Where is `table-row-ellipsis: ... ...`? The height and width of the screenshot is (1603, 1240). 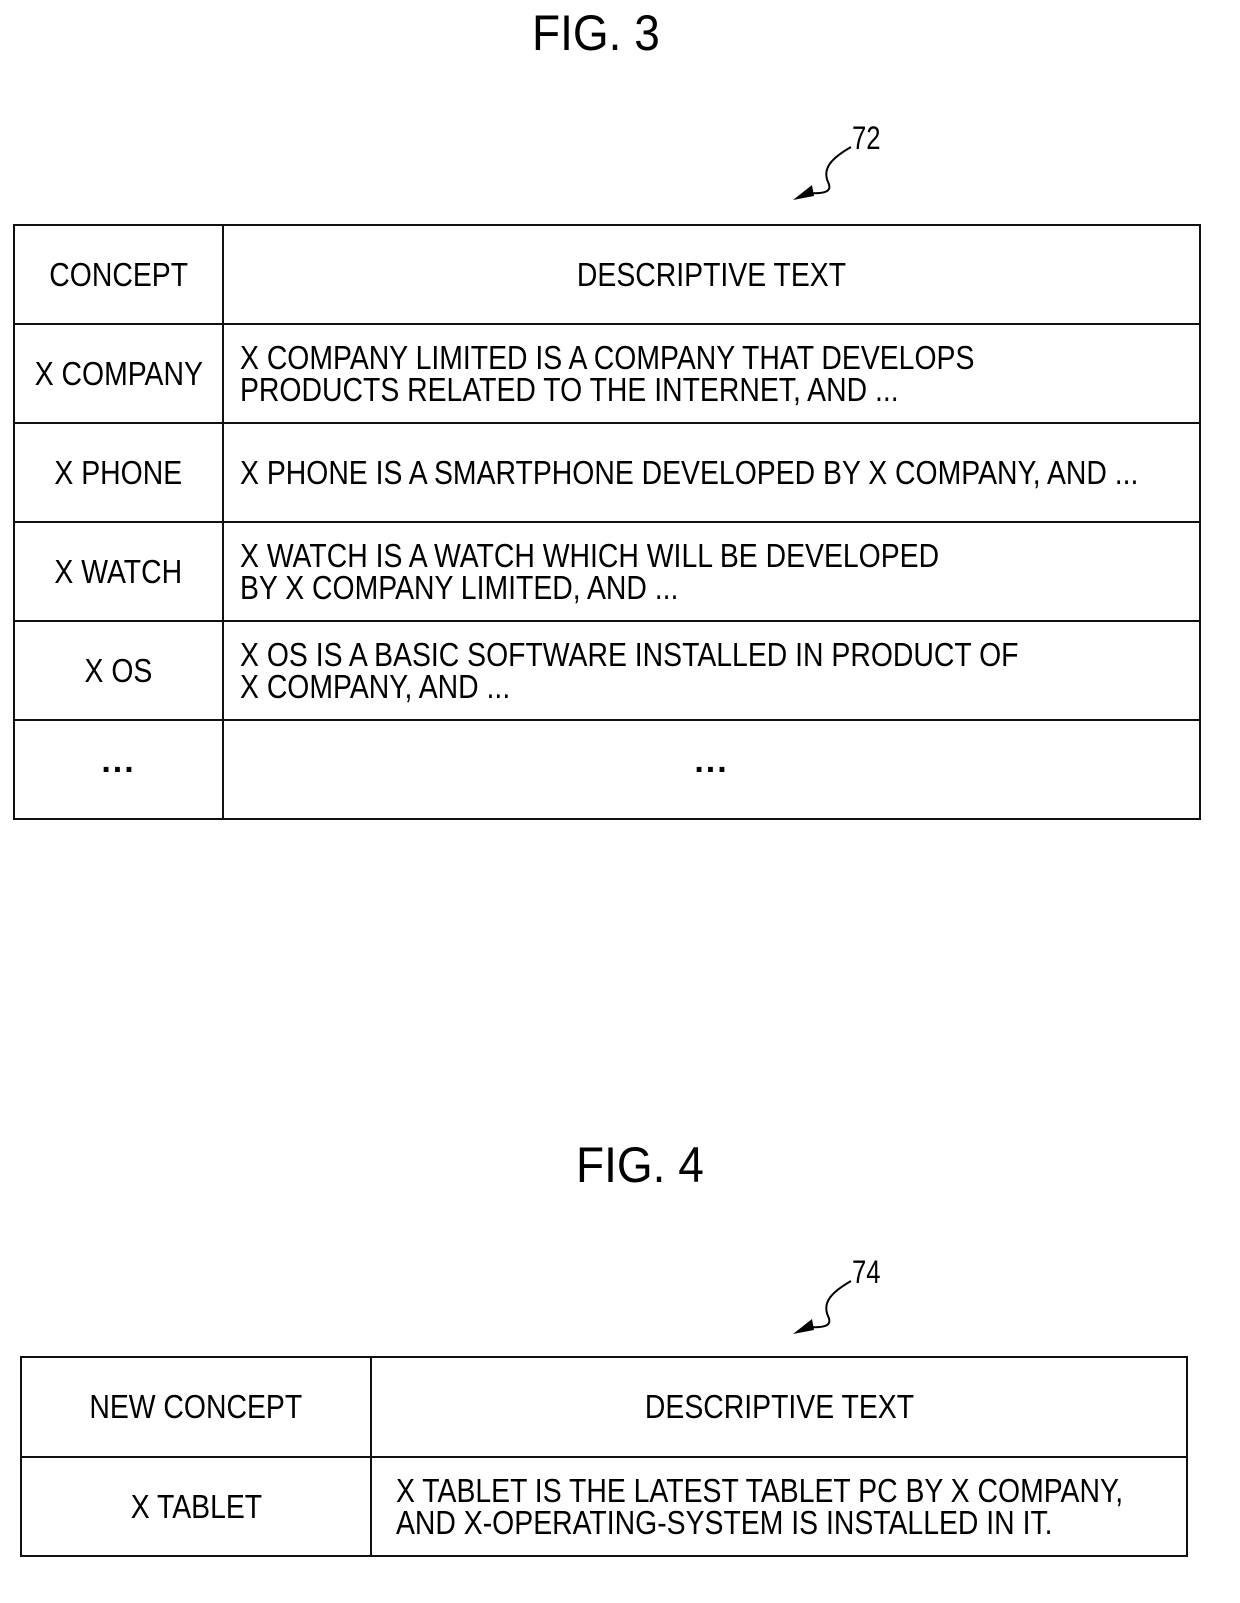
table-row-ellipsis: ... ... is located at coordinates (607, 769).